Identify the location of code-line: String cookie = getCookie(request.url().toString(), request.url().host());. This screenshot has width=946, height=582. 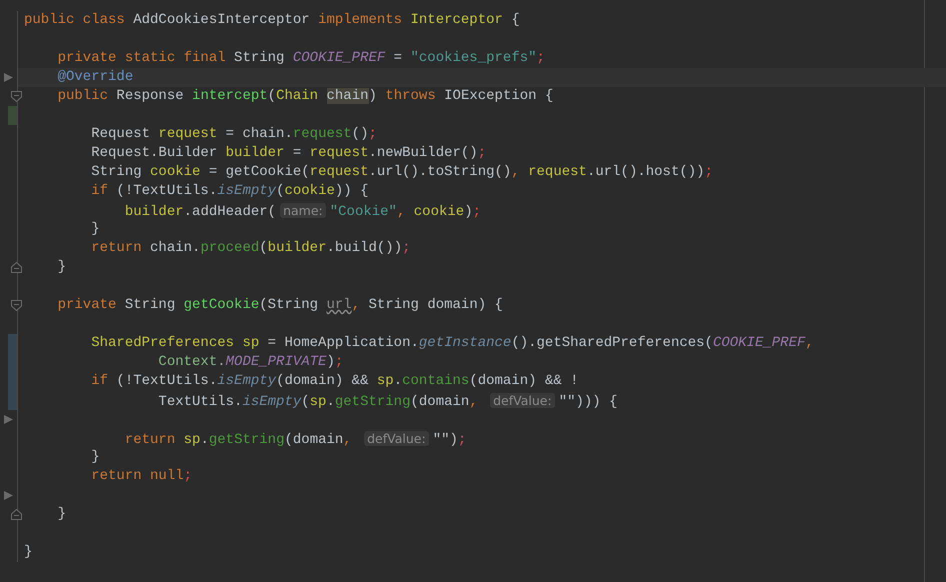
(402, 172).